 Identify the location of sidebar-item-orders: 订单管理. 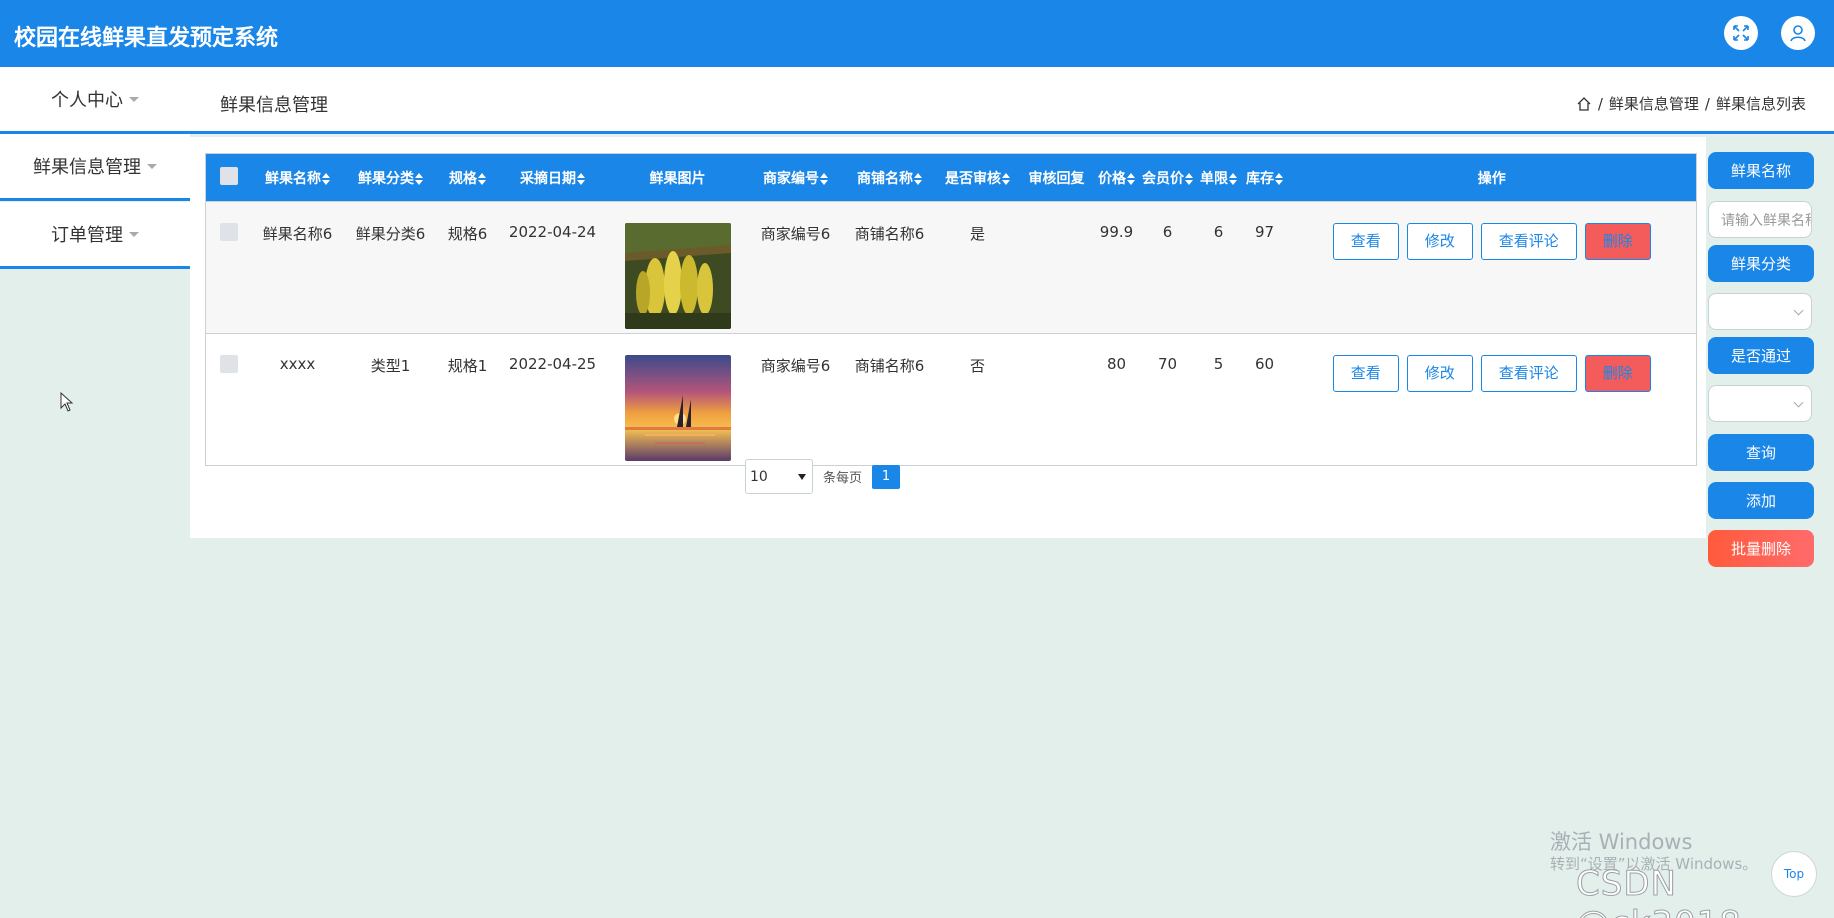
(95, 235).